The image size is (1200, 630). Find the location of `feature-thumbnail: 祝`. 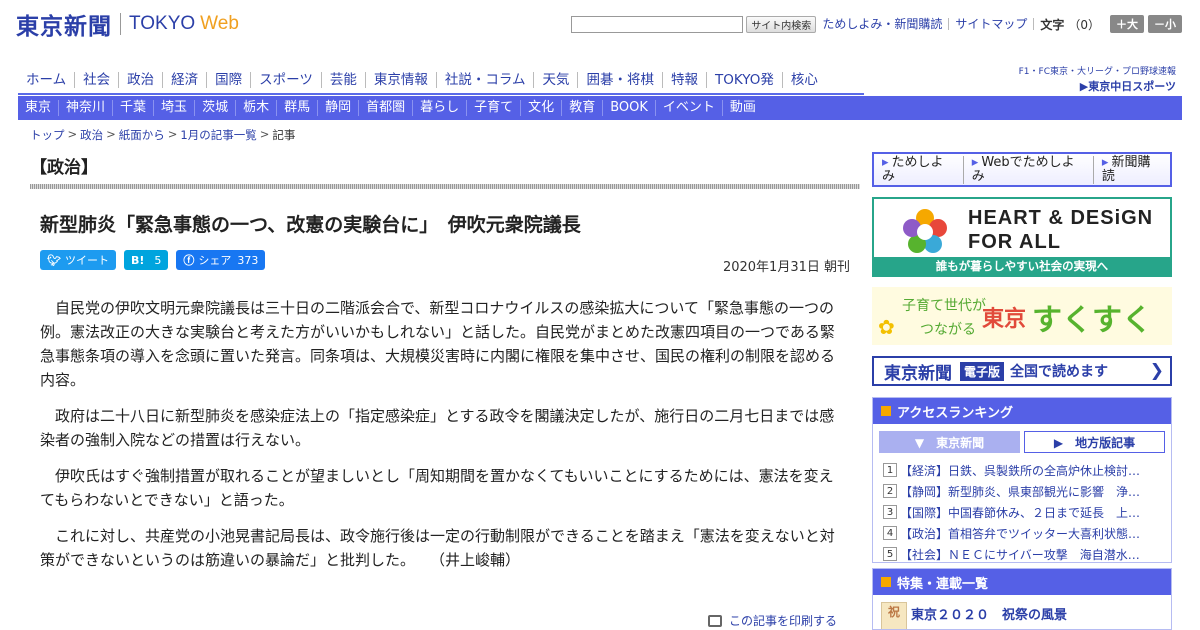

feature-thumbnail: 祝 is located at coordinates (894, 615).